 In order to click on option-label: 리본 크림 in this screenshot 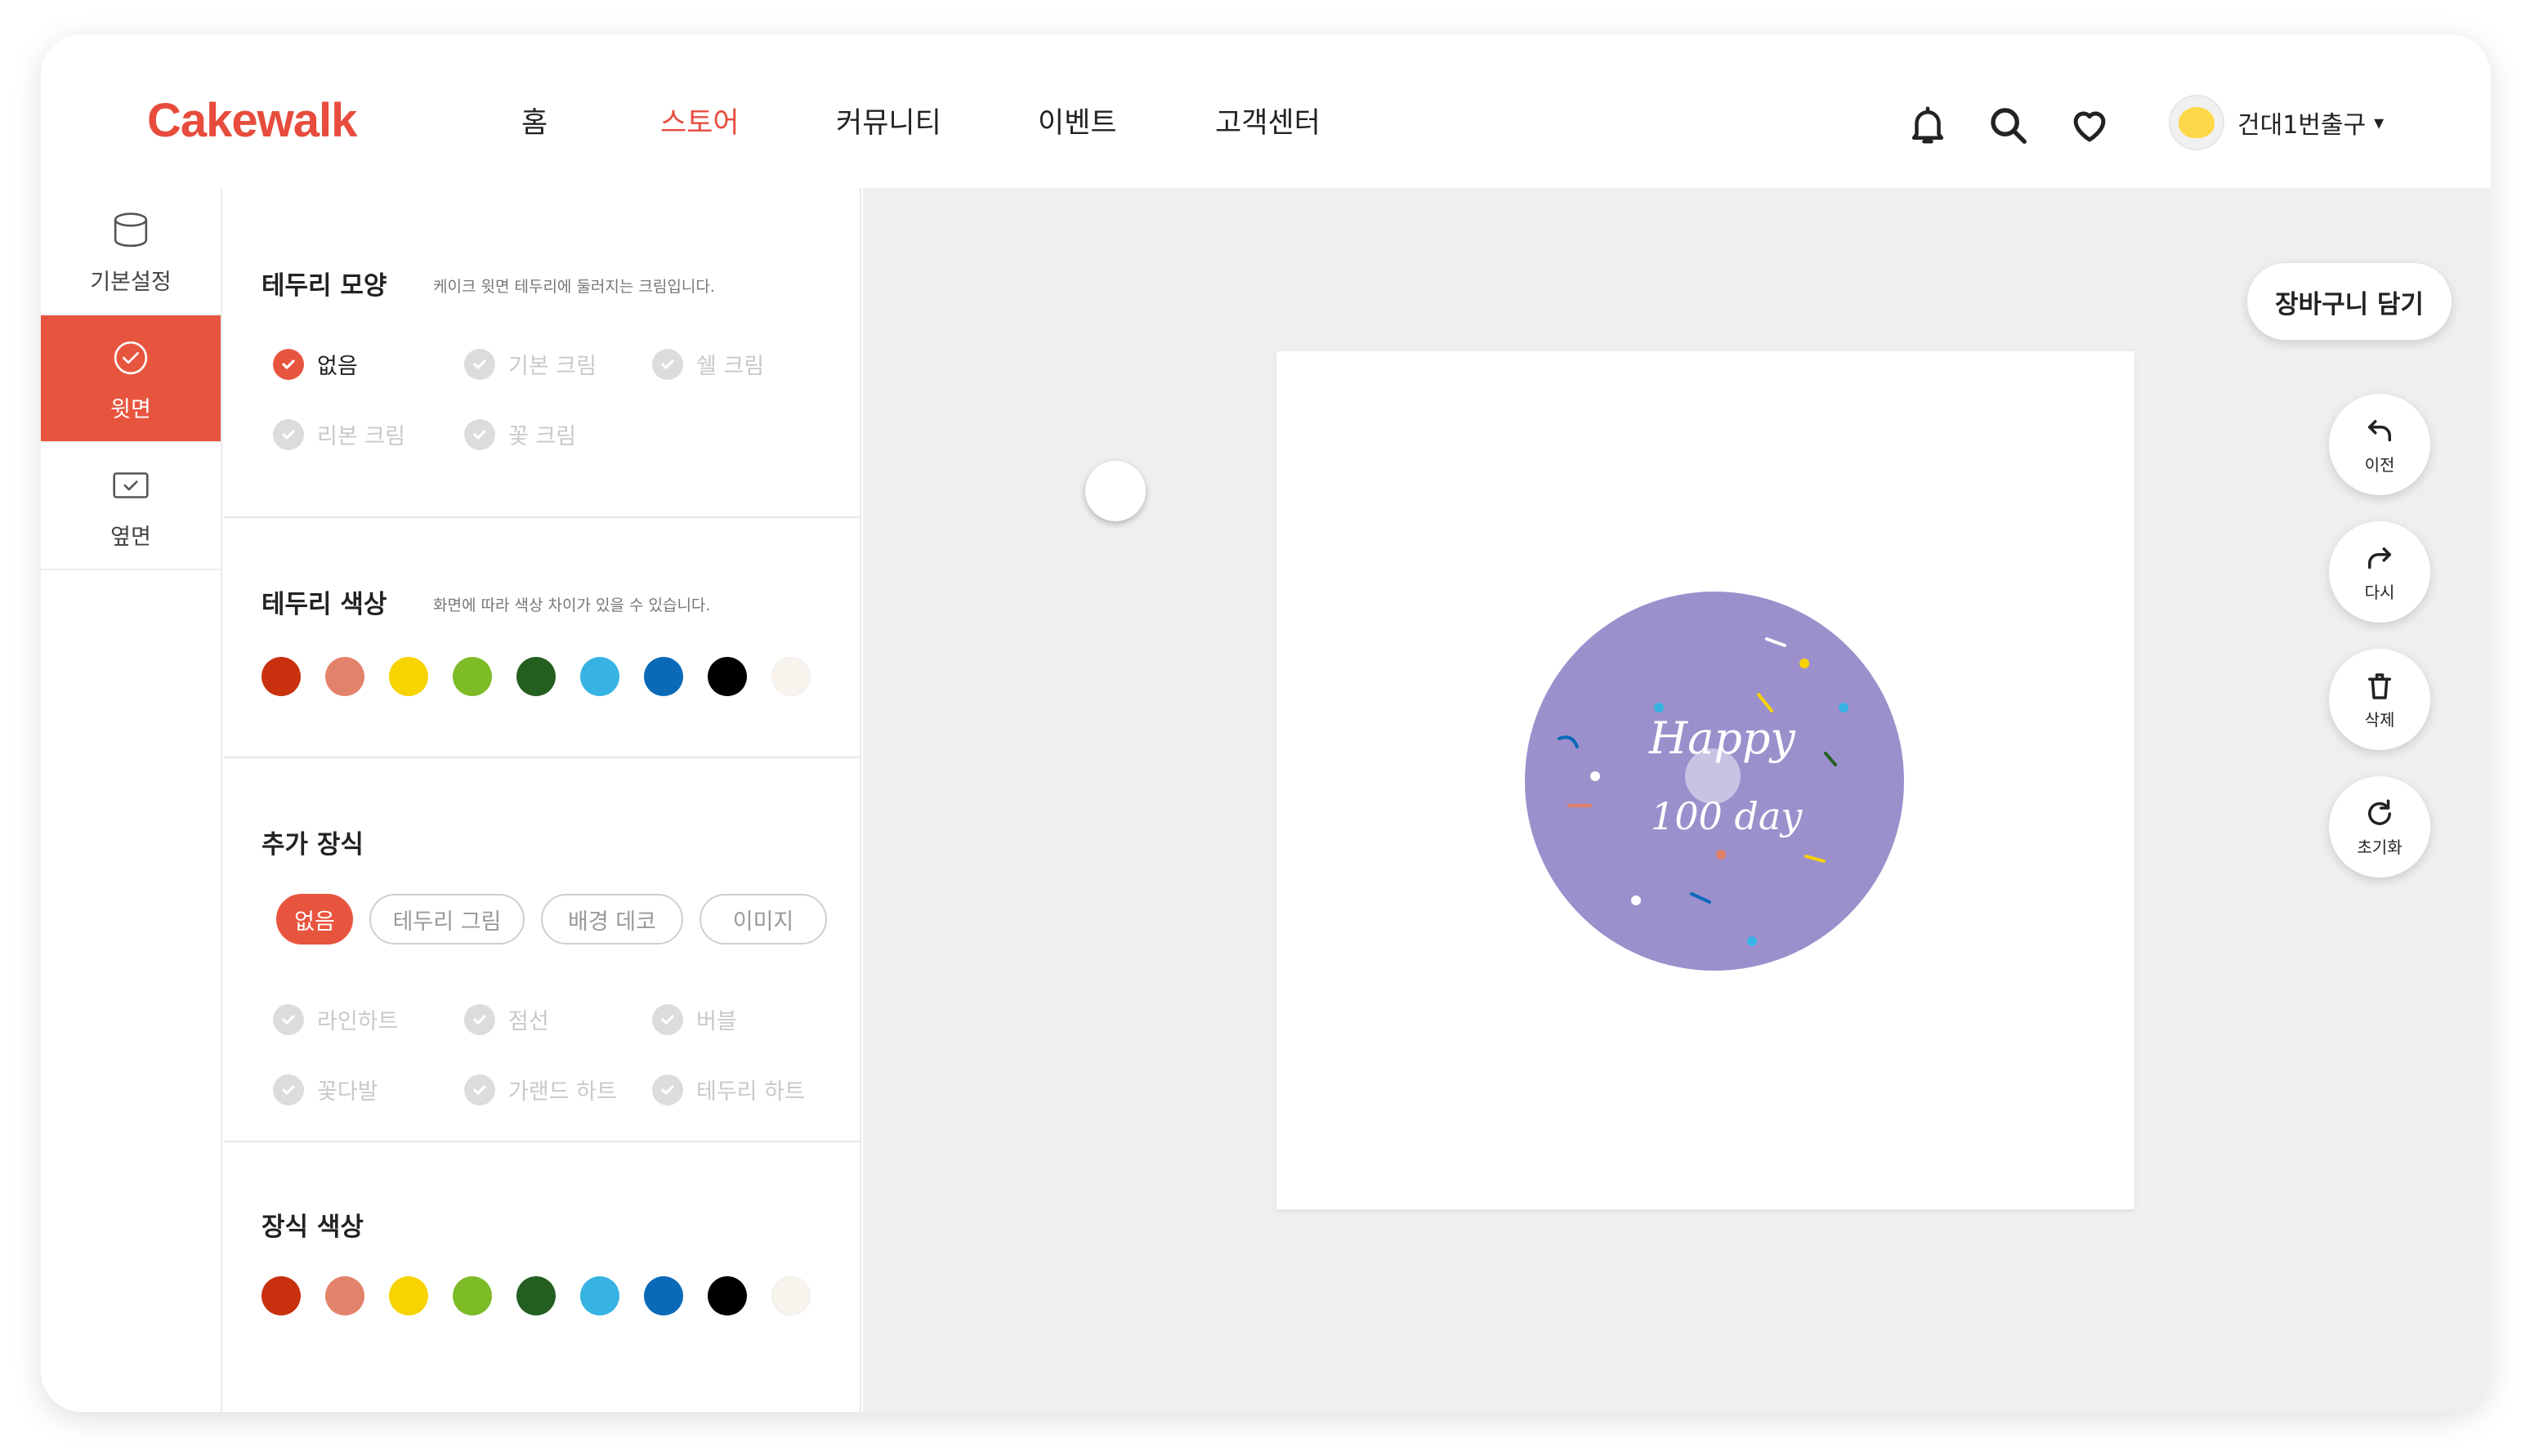, I will do `click(361, 436)`.